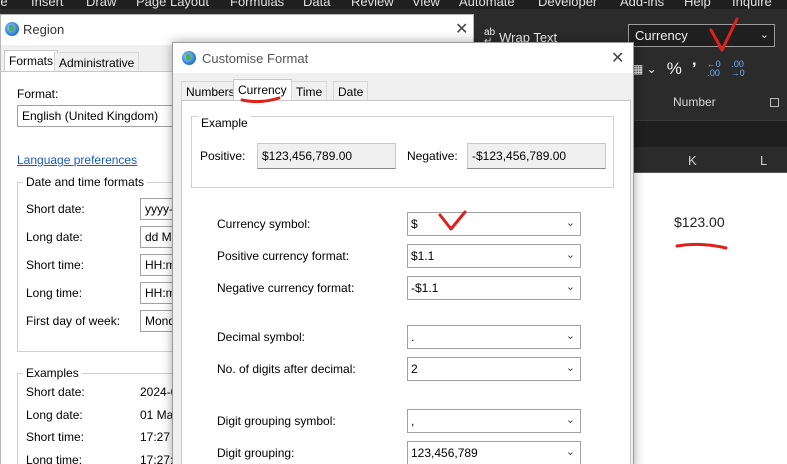 Image resolution: width=787 pixels, height=464 pixels. Describe the element at coordinates (432, 156) in the screenshot. I see `negative-label: Negative:` at that location.